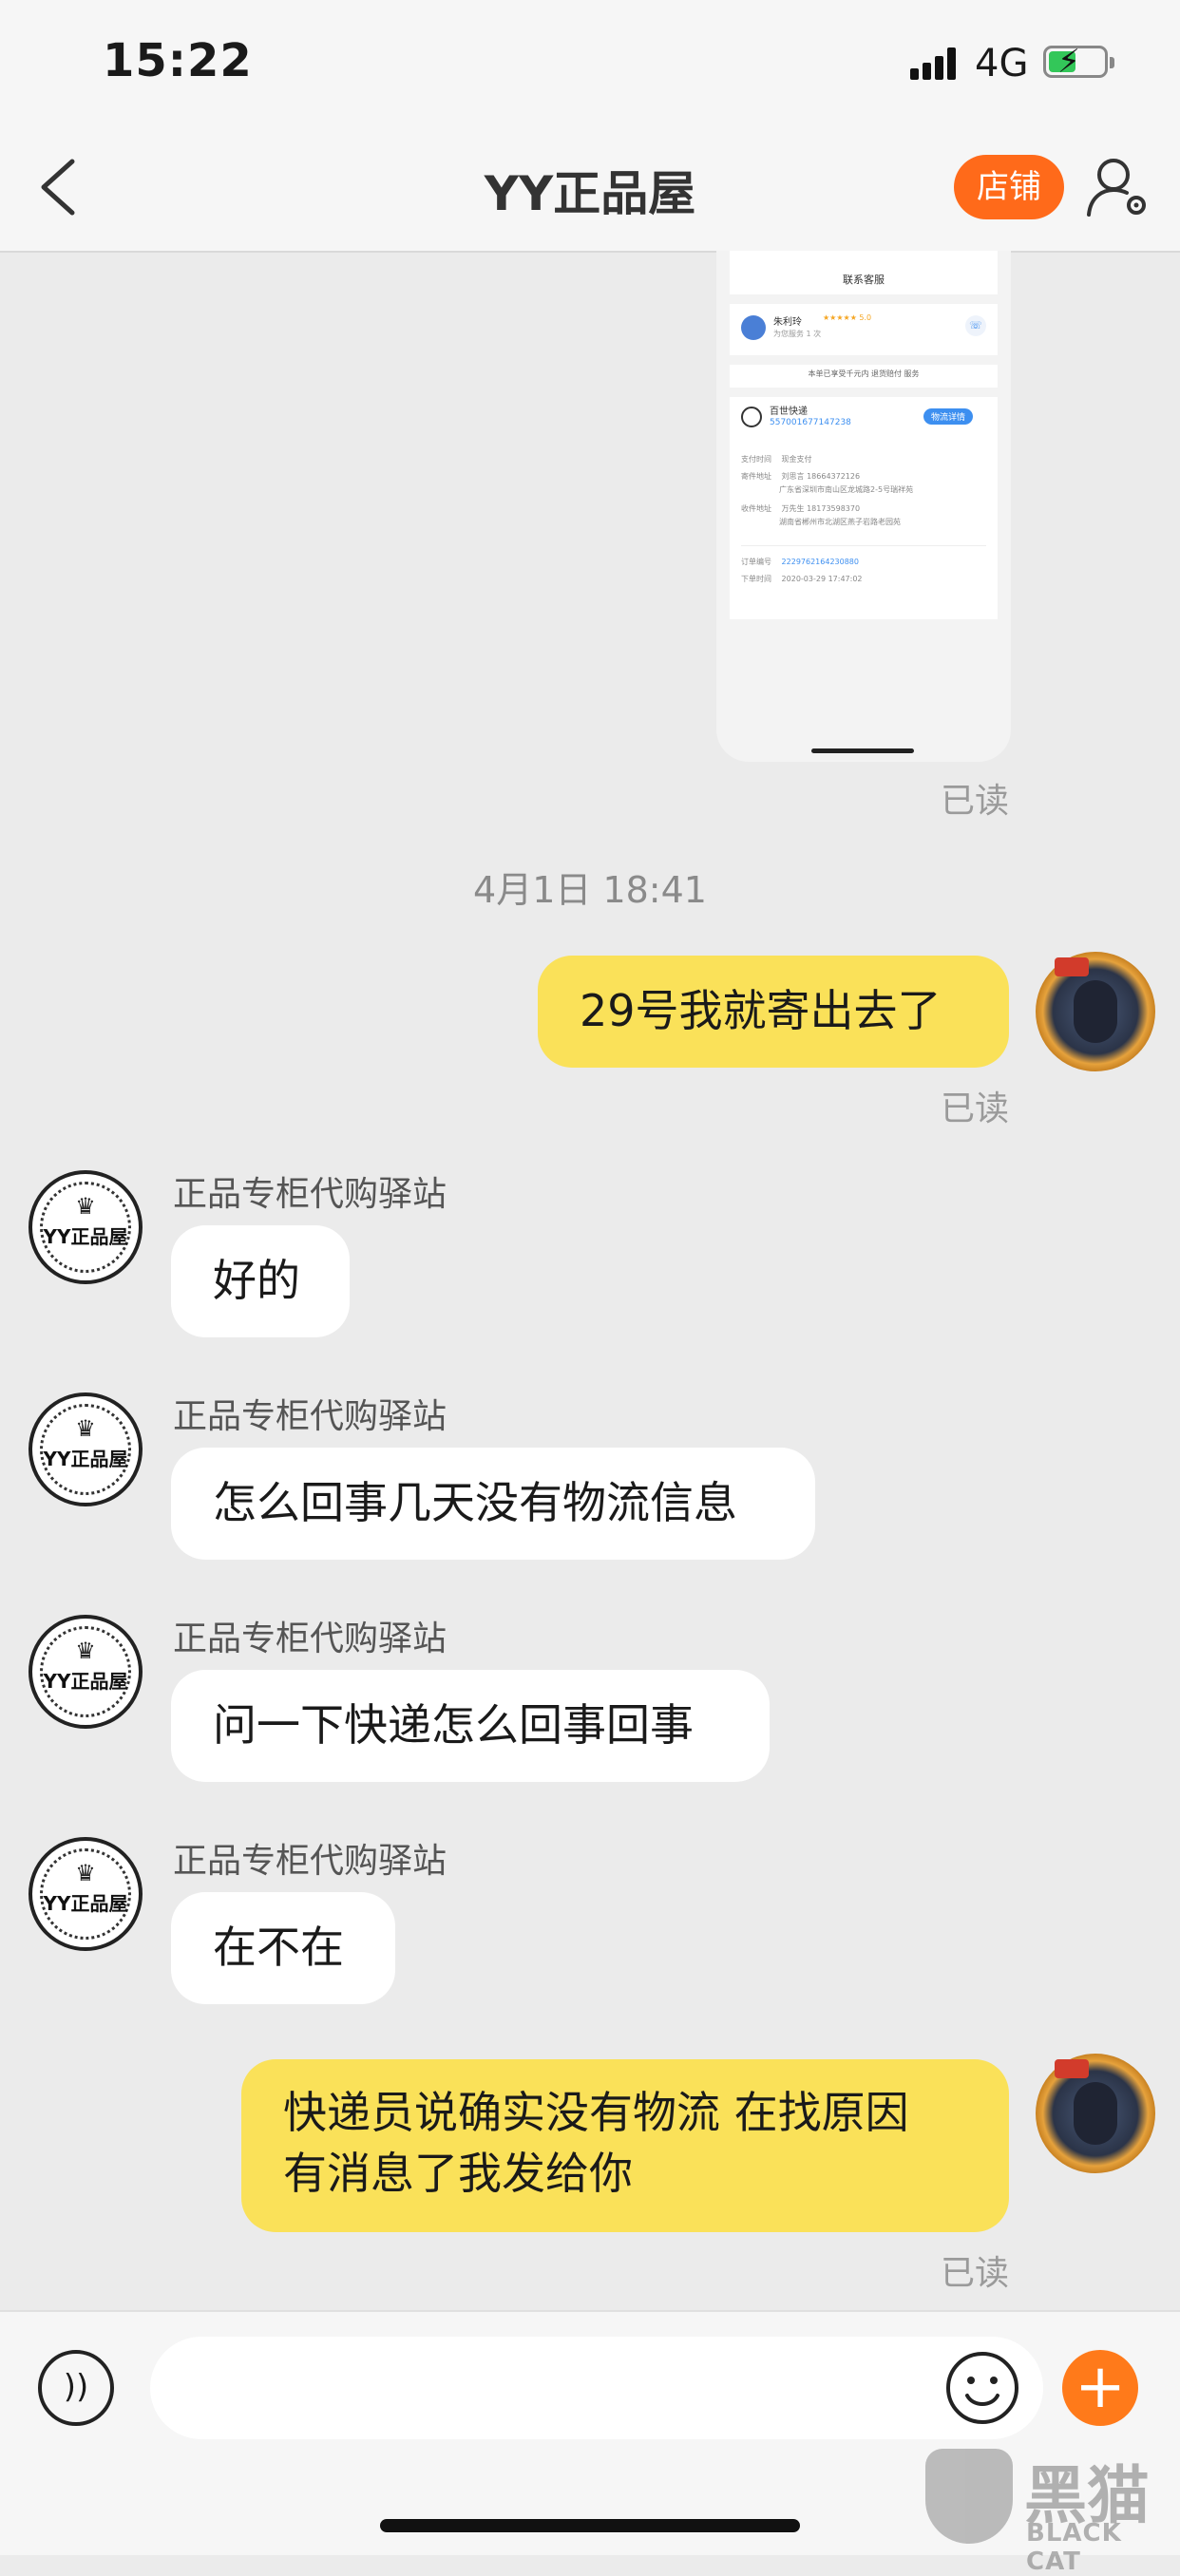 The width and height of the screenshot is (1180, 2576). Describe the element at coordinates (1002, 63) in the screenshot. I see `network-type: 4G` at that location.